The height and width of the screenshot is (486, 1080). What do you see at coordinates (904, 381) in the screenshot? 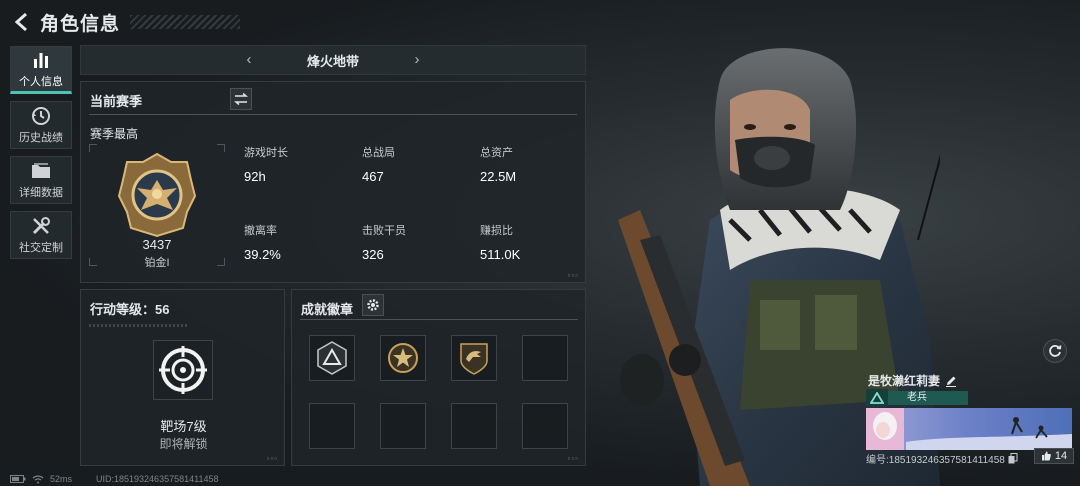
I see `player-name: 是牧濑红莉妻` at bounding box center [904, 381].